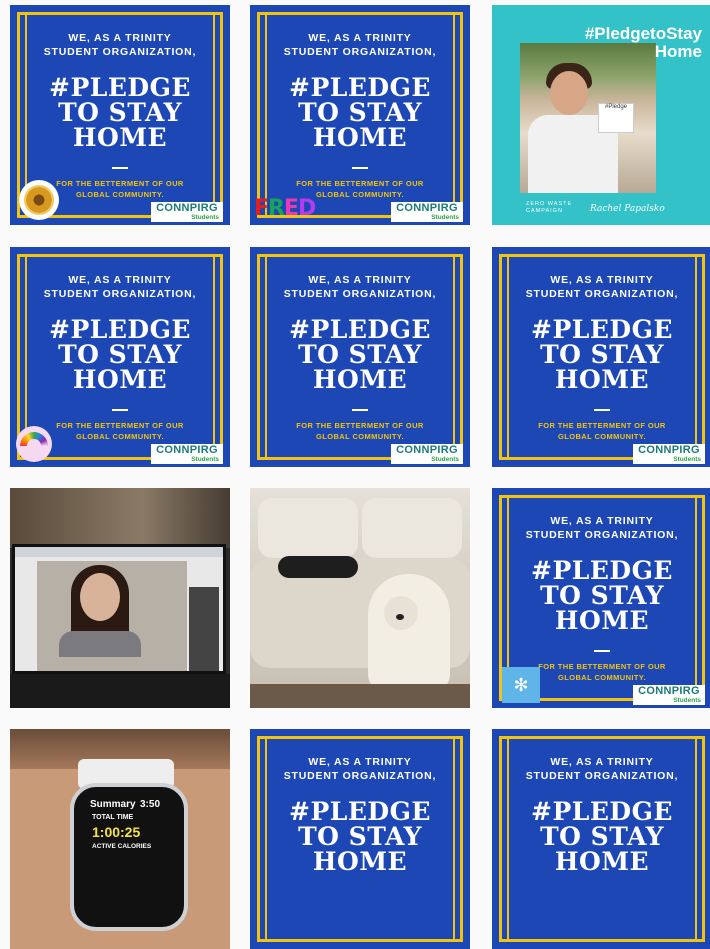 The width and height of the screenshot is (710, 949). I want to click on person-photo: #Pledge, so click(588, 118).